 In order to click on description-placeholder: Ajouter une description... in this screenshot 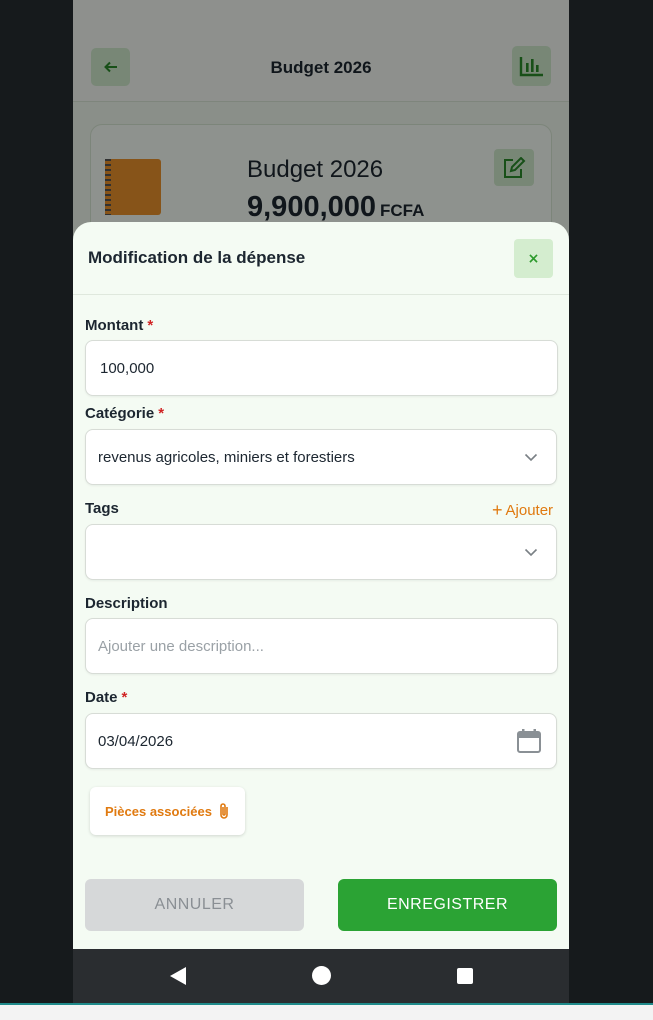, I will do `click(181, 646)`.